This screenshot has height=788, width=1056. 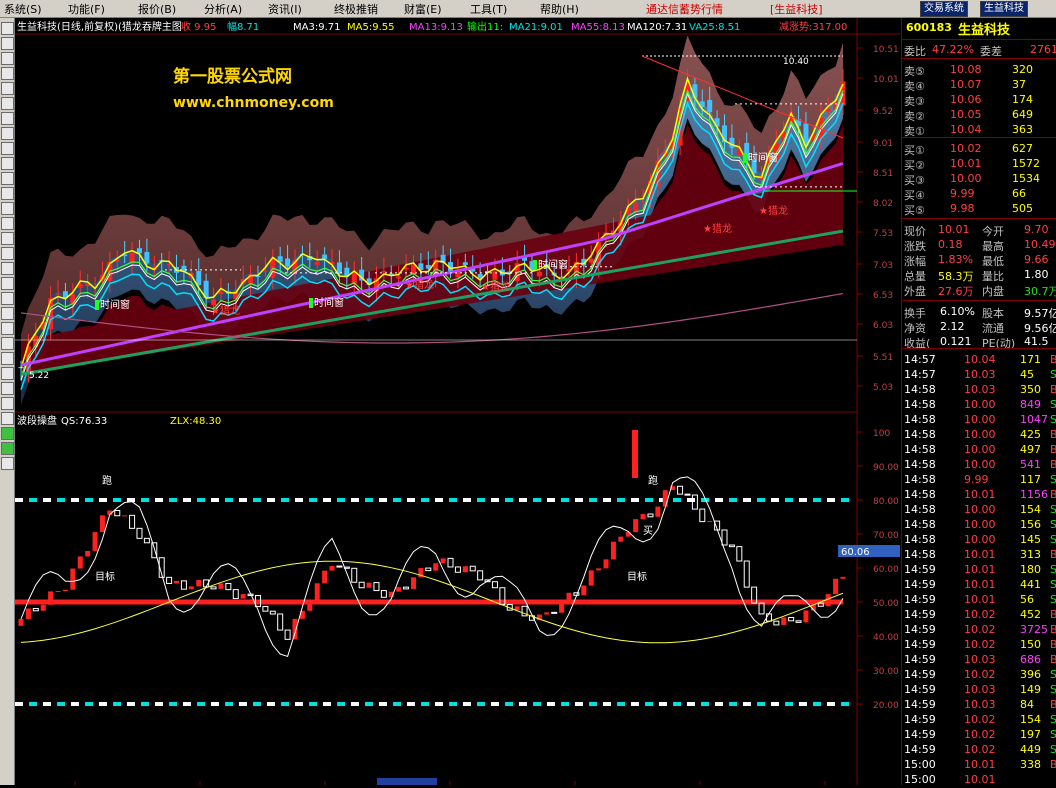 What do you see at coordinates (796, 62) in the screenshot?
I see `top-price-label: 10.40` at bounding box center [796, 62].